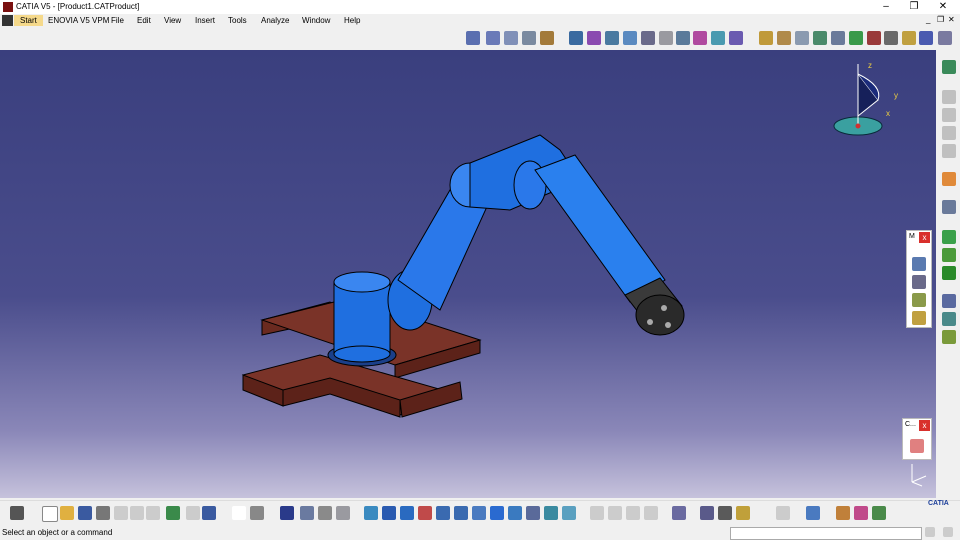  What do you see at coordinates (949, 255) in the screenshot?
I see `contact-icon` at bounding box center [949, 255].